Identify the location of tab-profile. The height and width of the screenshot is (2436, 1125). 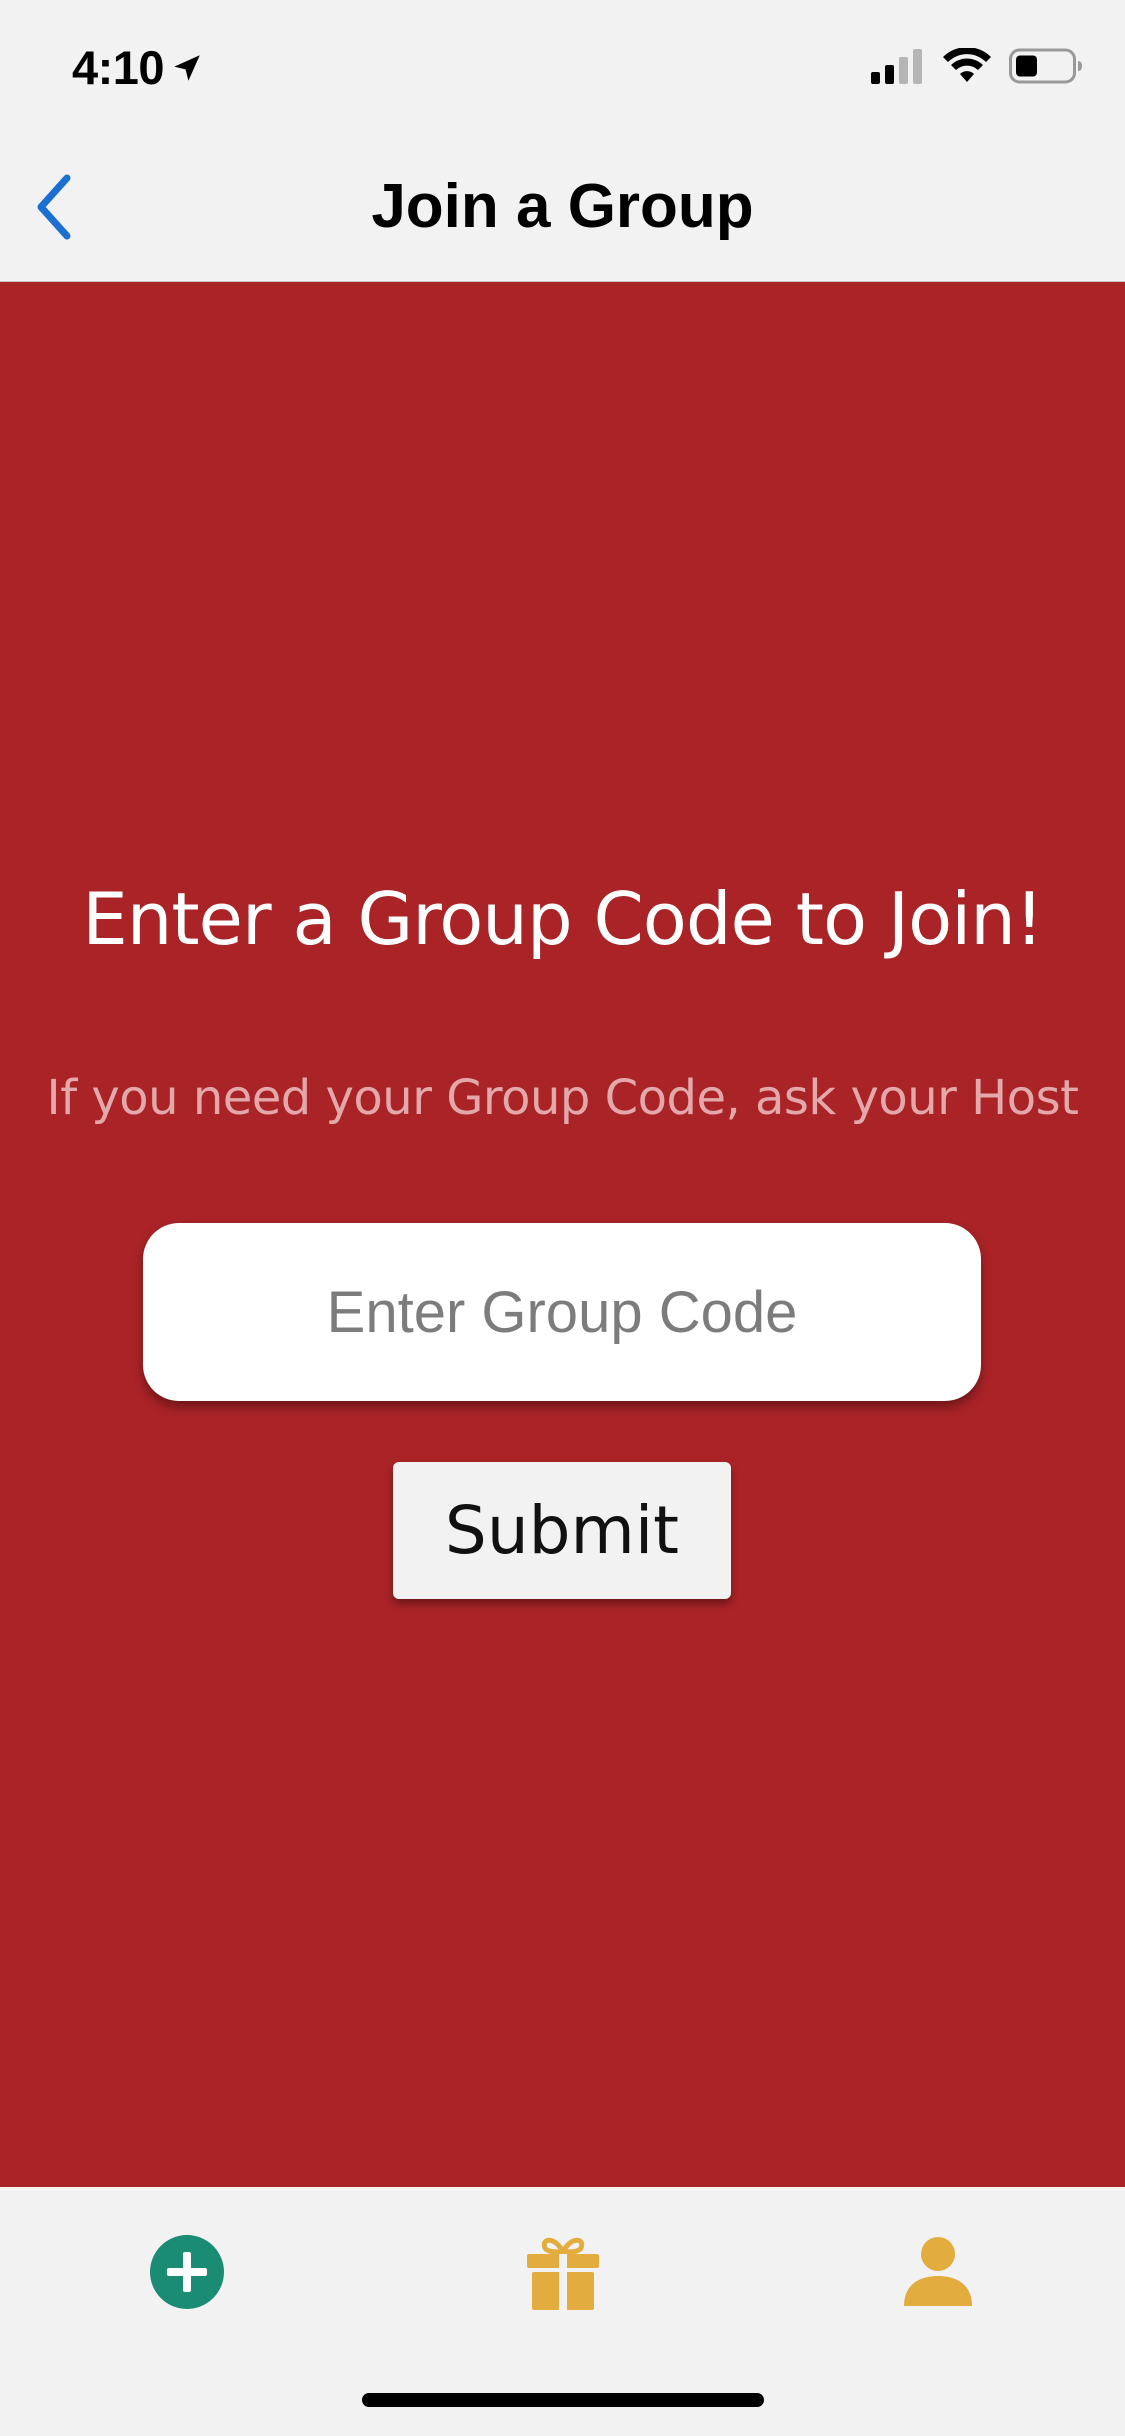
(938, 2272).